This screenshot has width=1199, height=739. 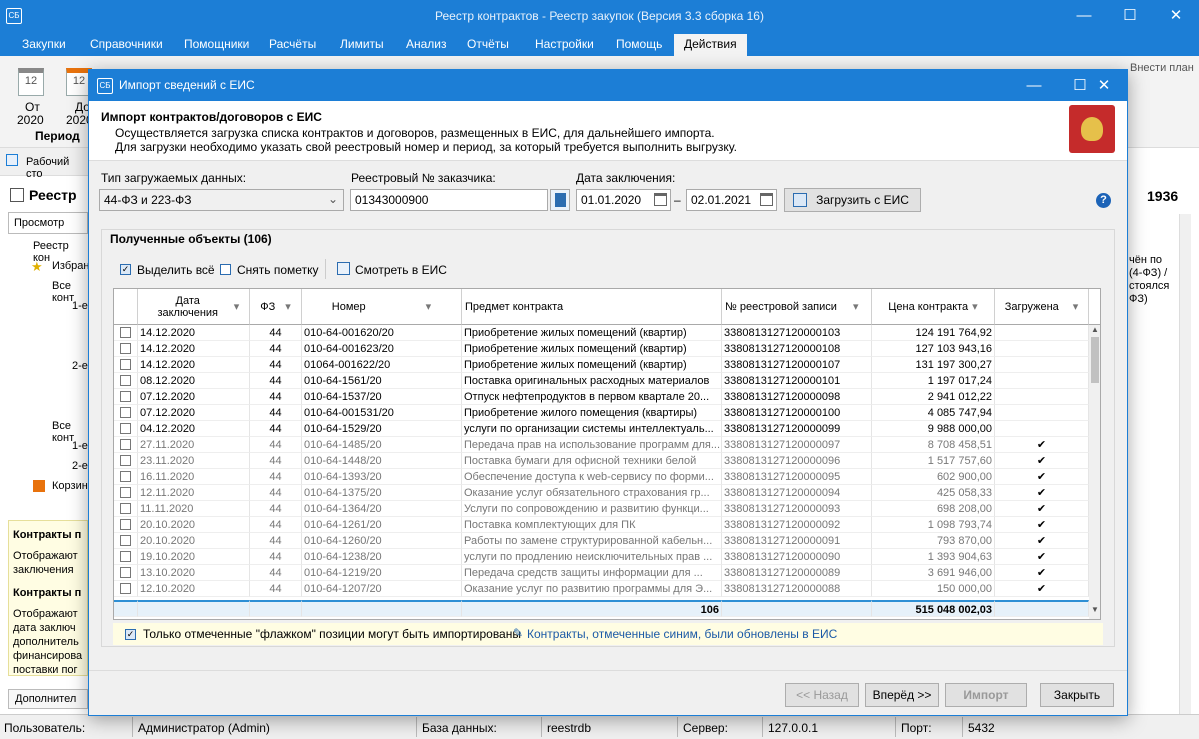 What do you see at coordinates (1094, 331) in the screenshot?
I see `scroll-up-icon: ▲` at bounding box center [1094, 331].